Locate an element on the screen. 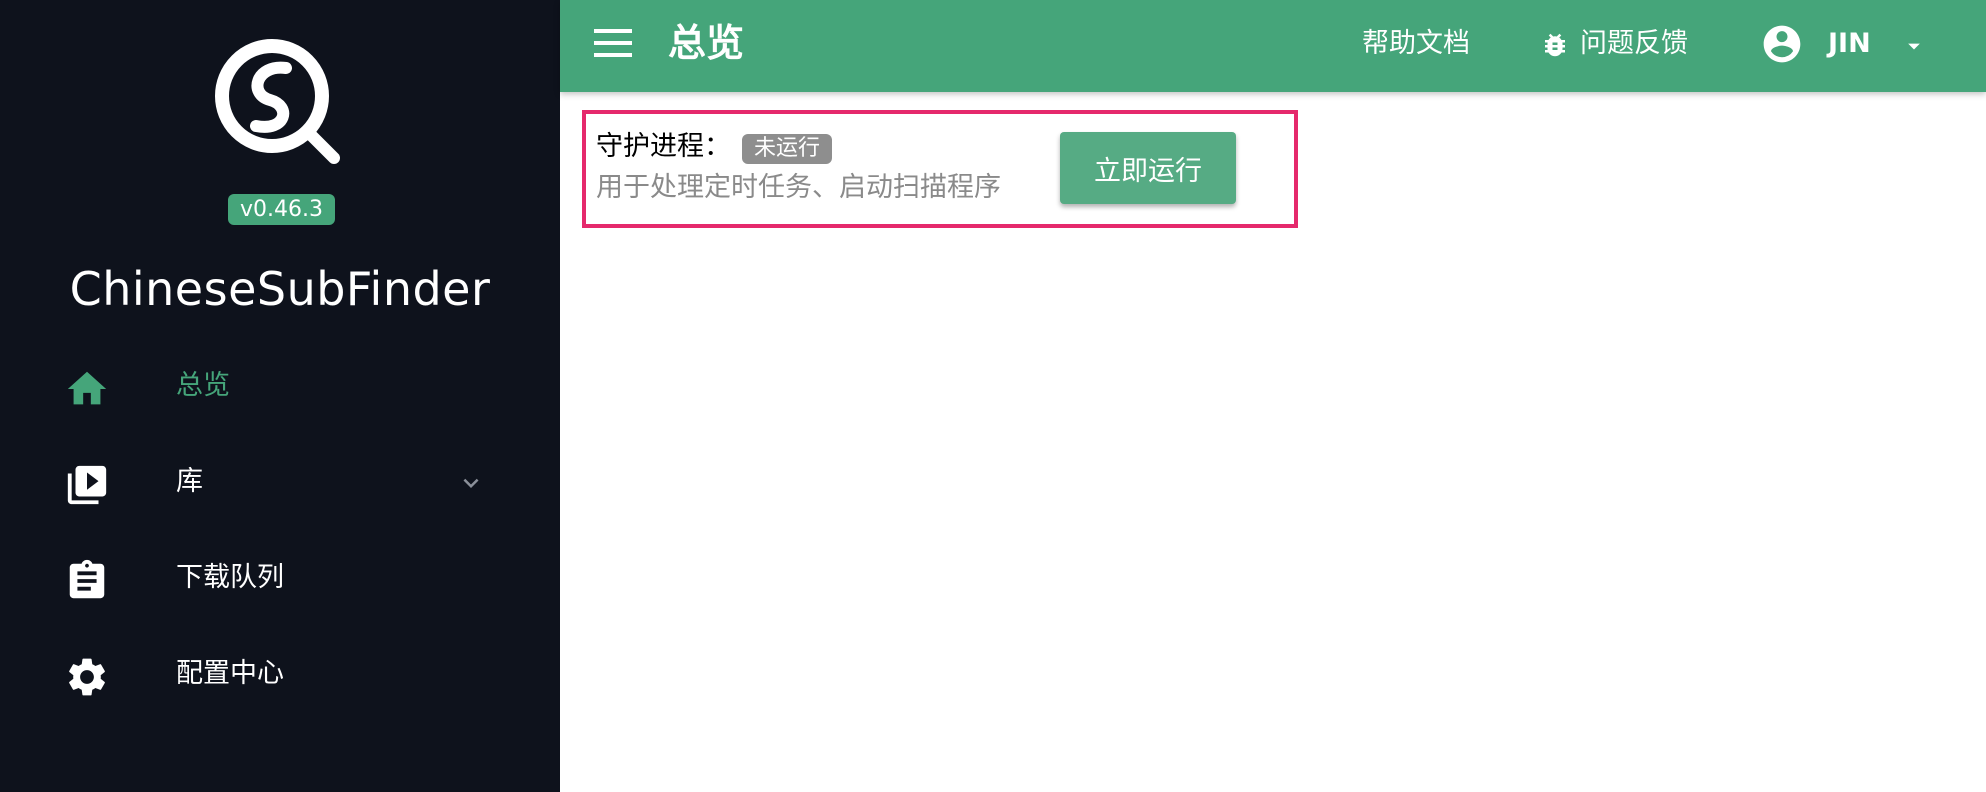  sidebar-item-overview: 总览 is located at coordinates (280, 386).